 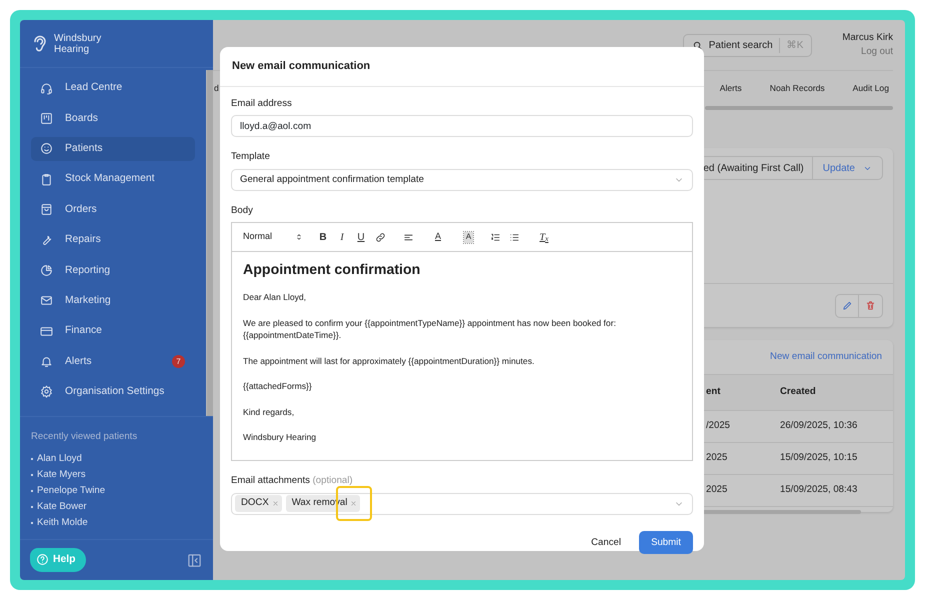 What do you see at coordinates (342, 237) in the screenshot?
I see `italic-button: I` at bounding box center [342, 237].